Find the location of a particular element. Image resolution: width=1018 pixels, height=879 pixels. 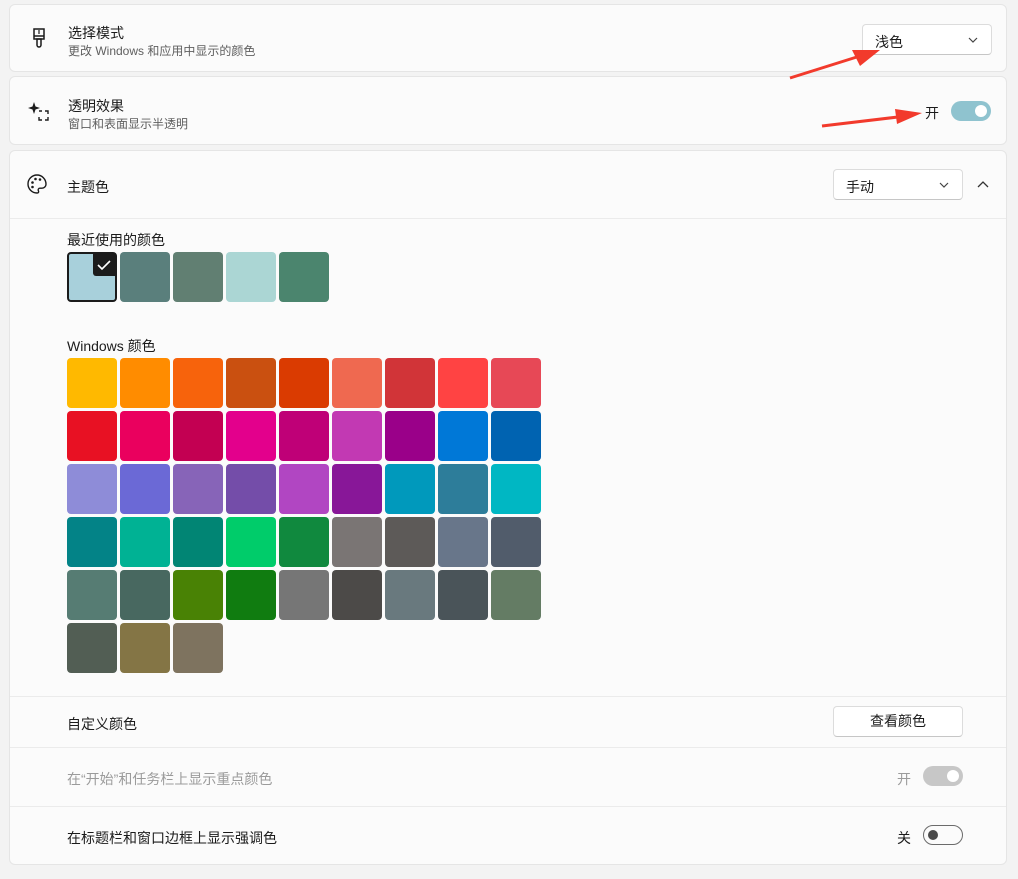

start-taskbar-accent-label: 在“开始”和任务栏上显示重点颜色 is located at coordinates (170, 779).